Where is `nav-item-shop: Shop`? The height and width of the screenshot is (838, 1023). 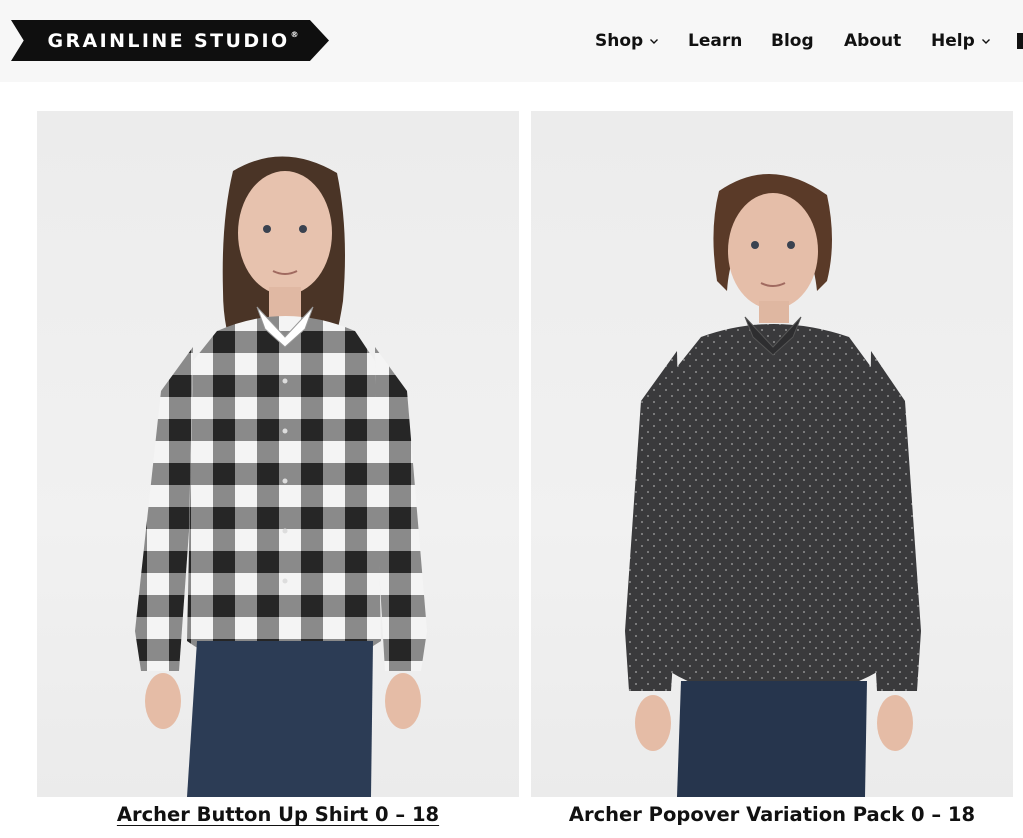
nav-item-shop: Shop is located at coordinates (627, 41).